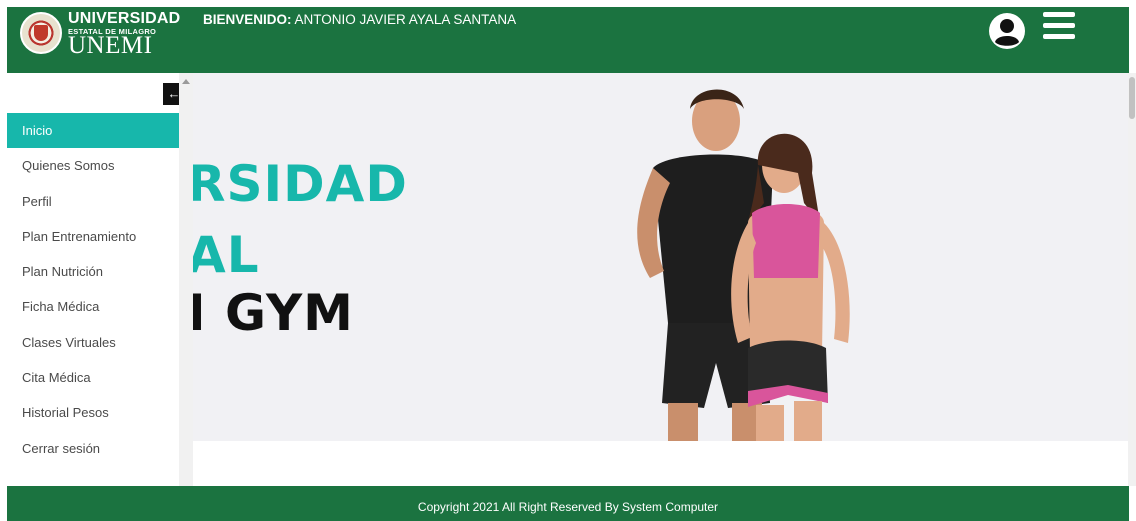 The width and height of the screenshot is (1136, 521). Describe the element at coordinates (93, 377) in the screenshot. I see `sidebar-item-cita-medica: Cita Médica` at that location.